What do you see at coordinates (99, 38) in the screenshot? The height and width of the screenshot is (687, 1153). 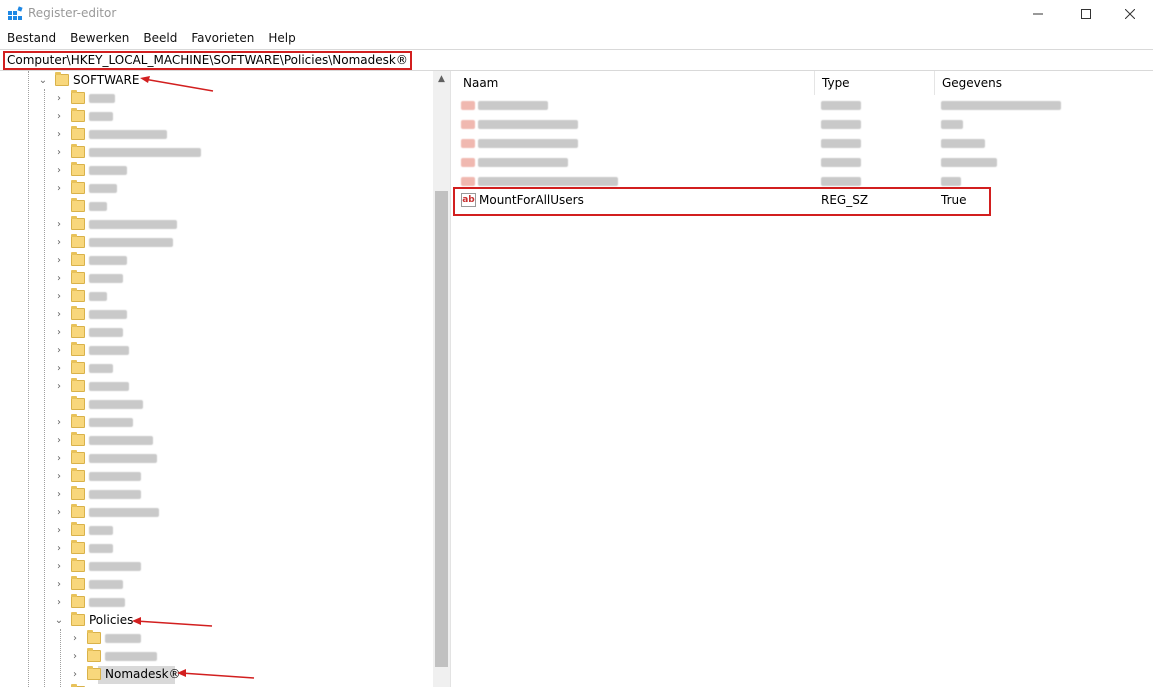 I see `menu-bewerken: Bewerken` at bounding box center [99, 38].